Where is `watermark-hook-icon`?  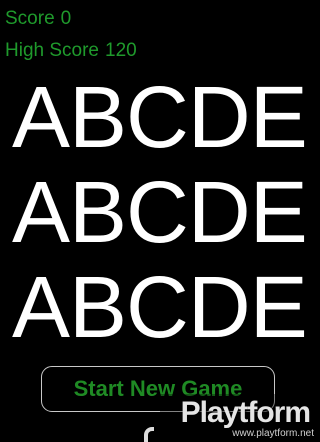 watermark-hook-icon is located at coordinates (149, 434).